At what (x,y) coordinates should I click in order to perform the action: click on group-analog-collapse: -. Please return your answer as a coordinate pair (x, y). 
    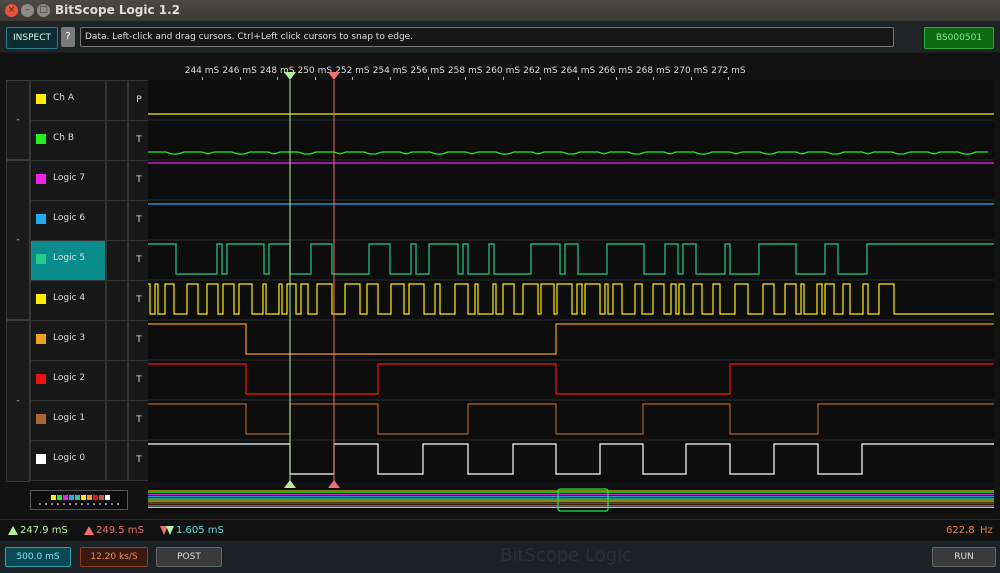
    Looking at the image, I should click on (18, 120).